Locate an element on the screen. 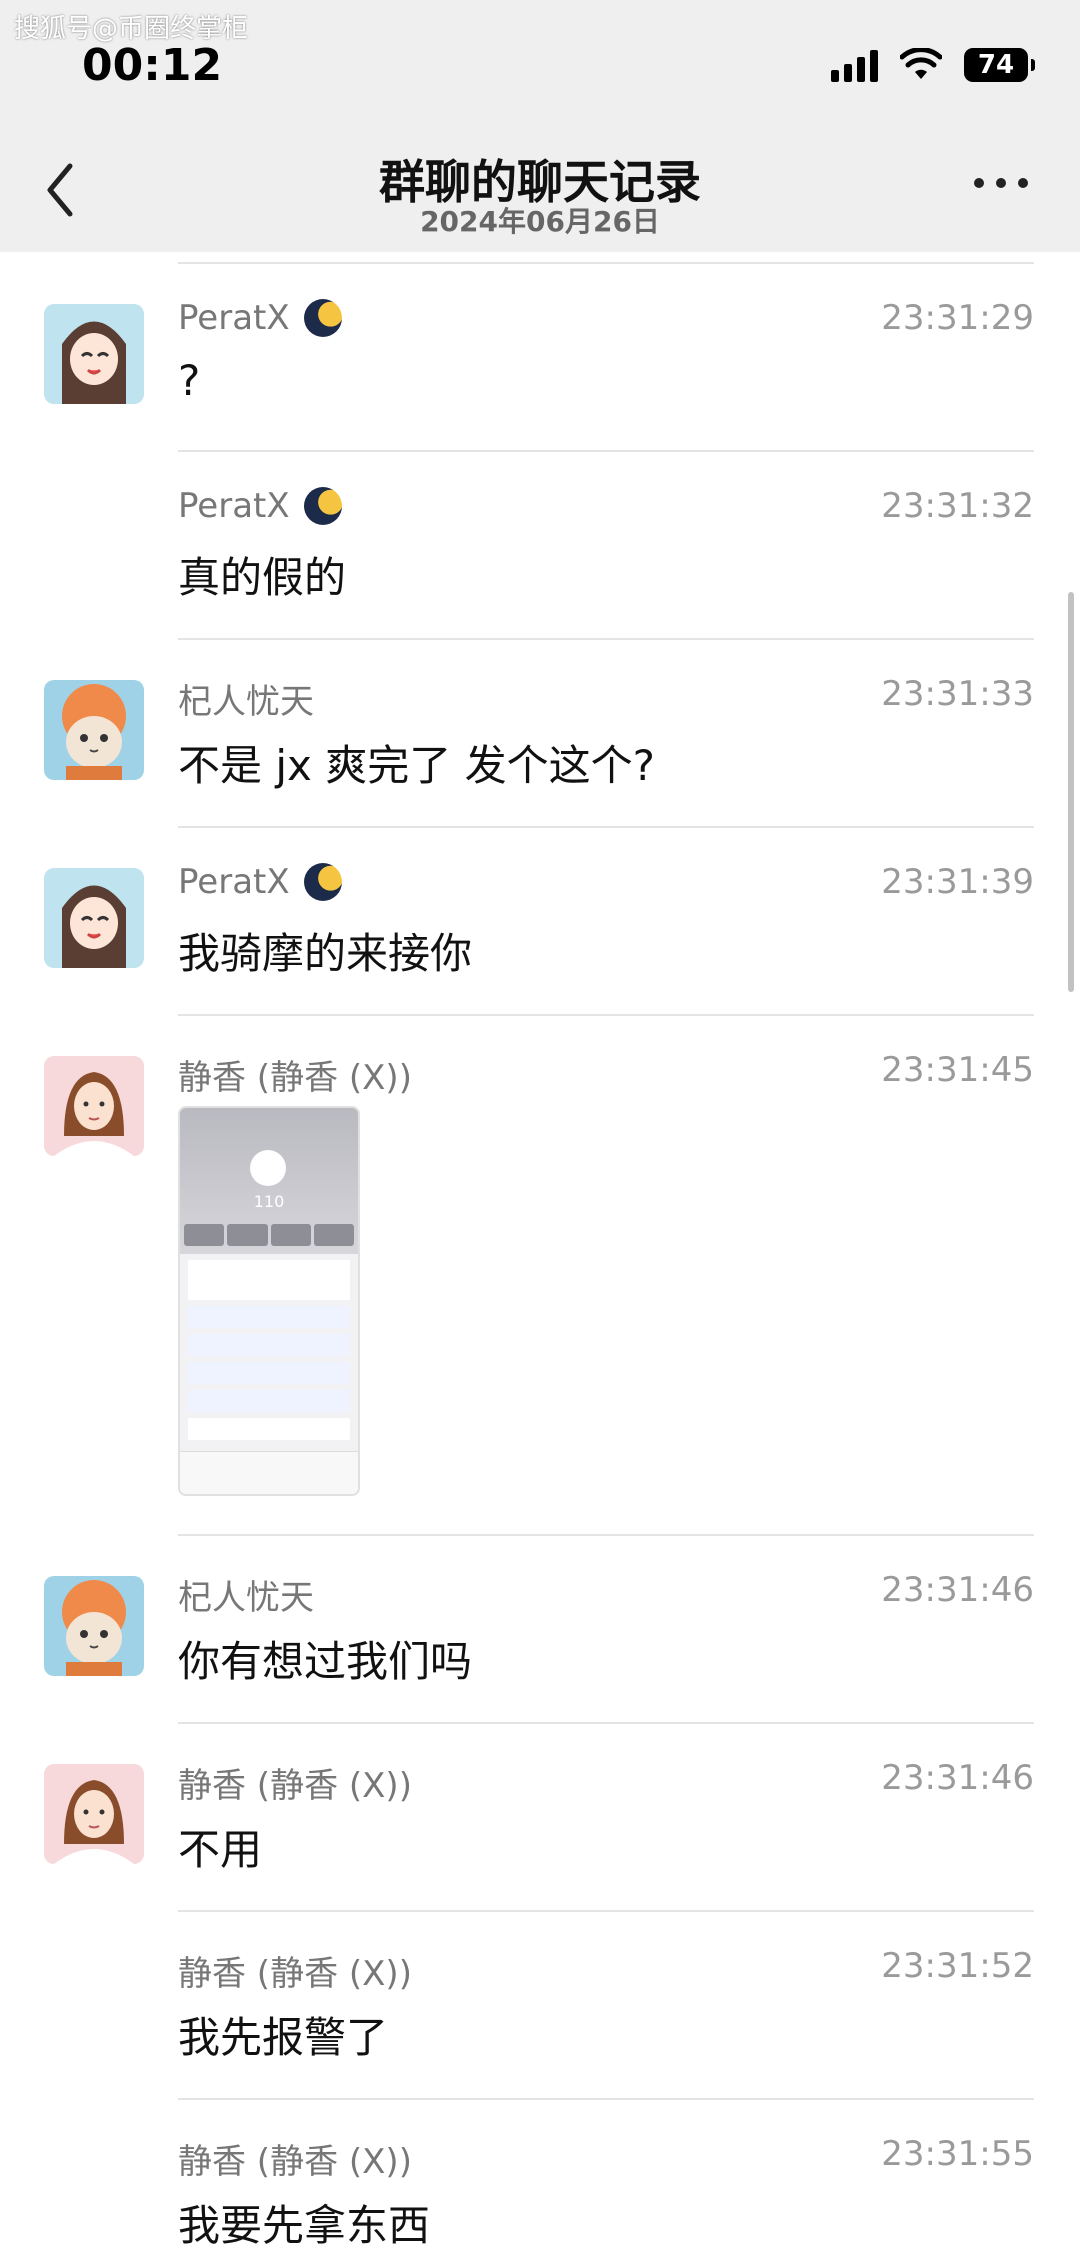 The width and height of the screenshot is (1080, 2262). status-time: 00:12 is located at coordinates (152, 65).